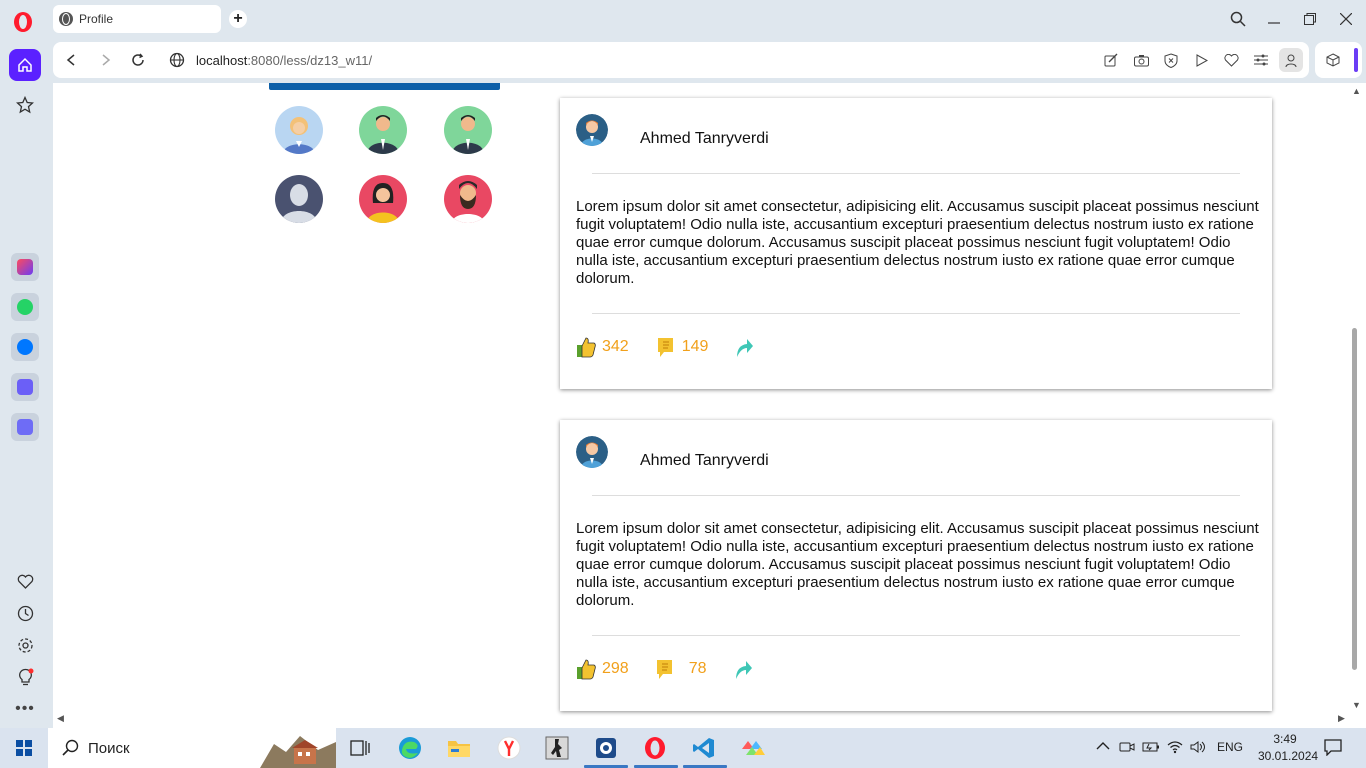 This screenshot has width=1366, height=768. What do you see at coordinates (1103, 747) in the screenshot?
I see `show-hidden-icons` at bounding box center [1103, 747].